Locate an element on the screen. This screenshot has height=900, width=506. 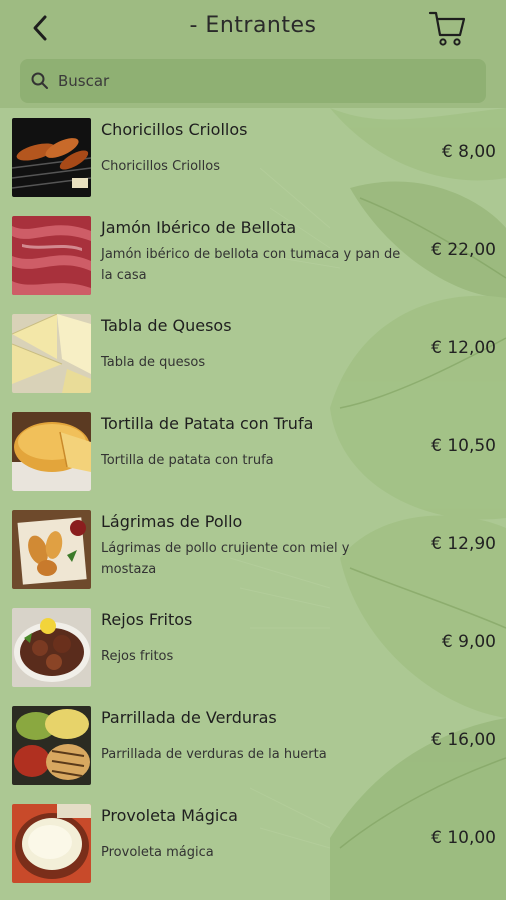
item-price: € 12,00 is located at coordinates (463, 348).